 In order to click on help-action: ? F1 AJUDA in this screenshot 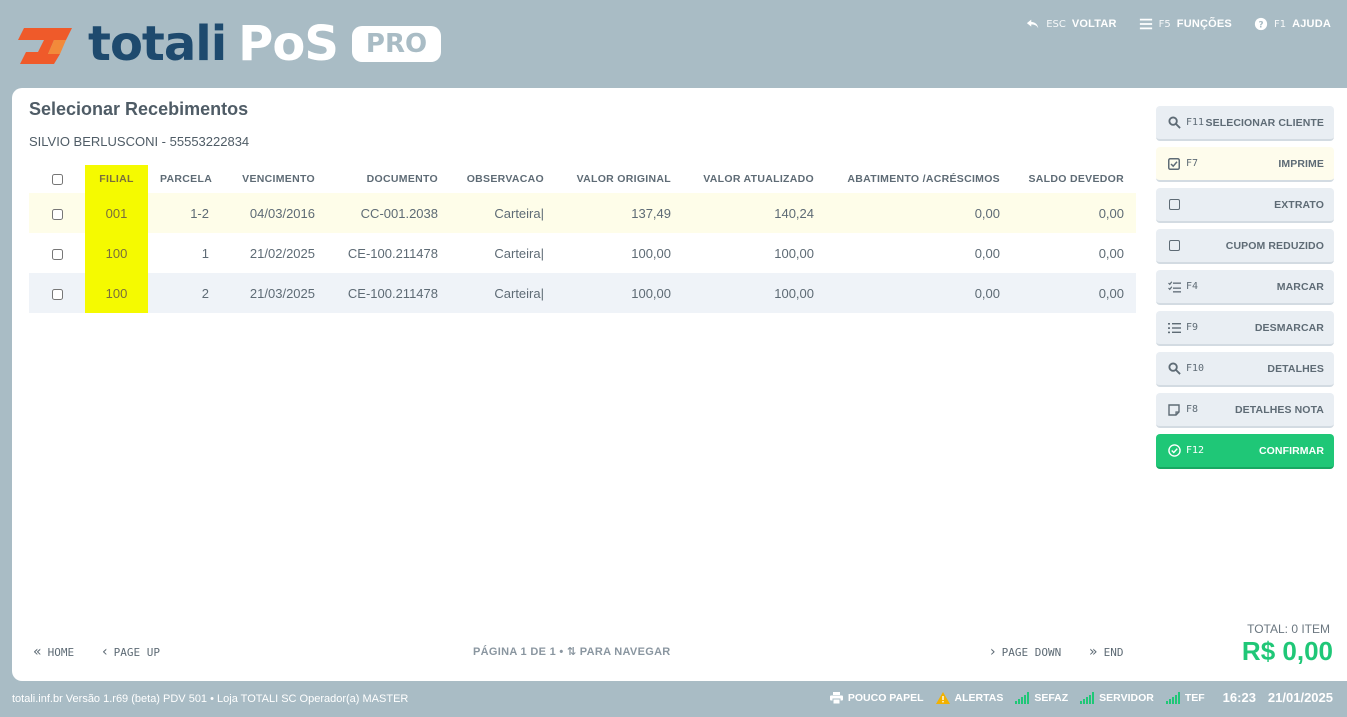, I will do `click(1292, 24)`.